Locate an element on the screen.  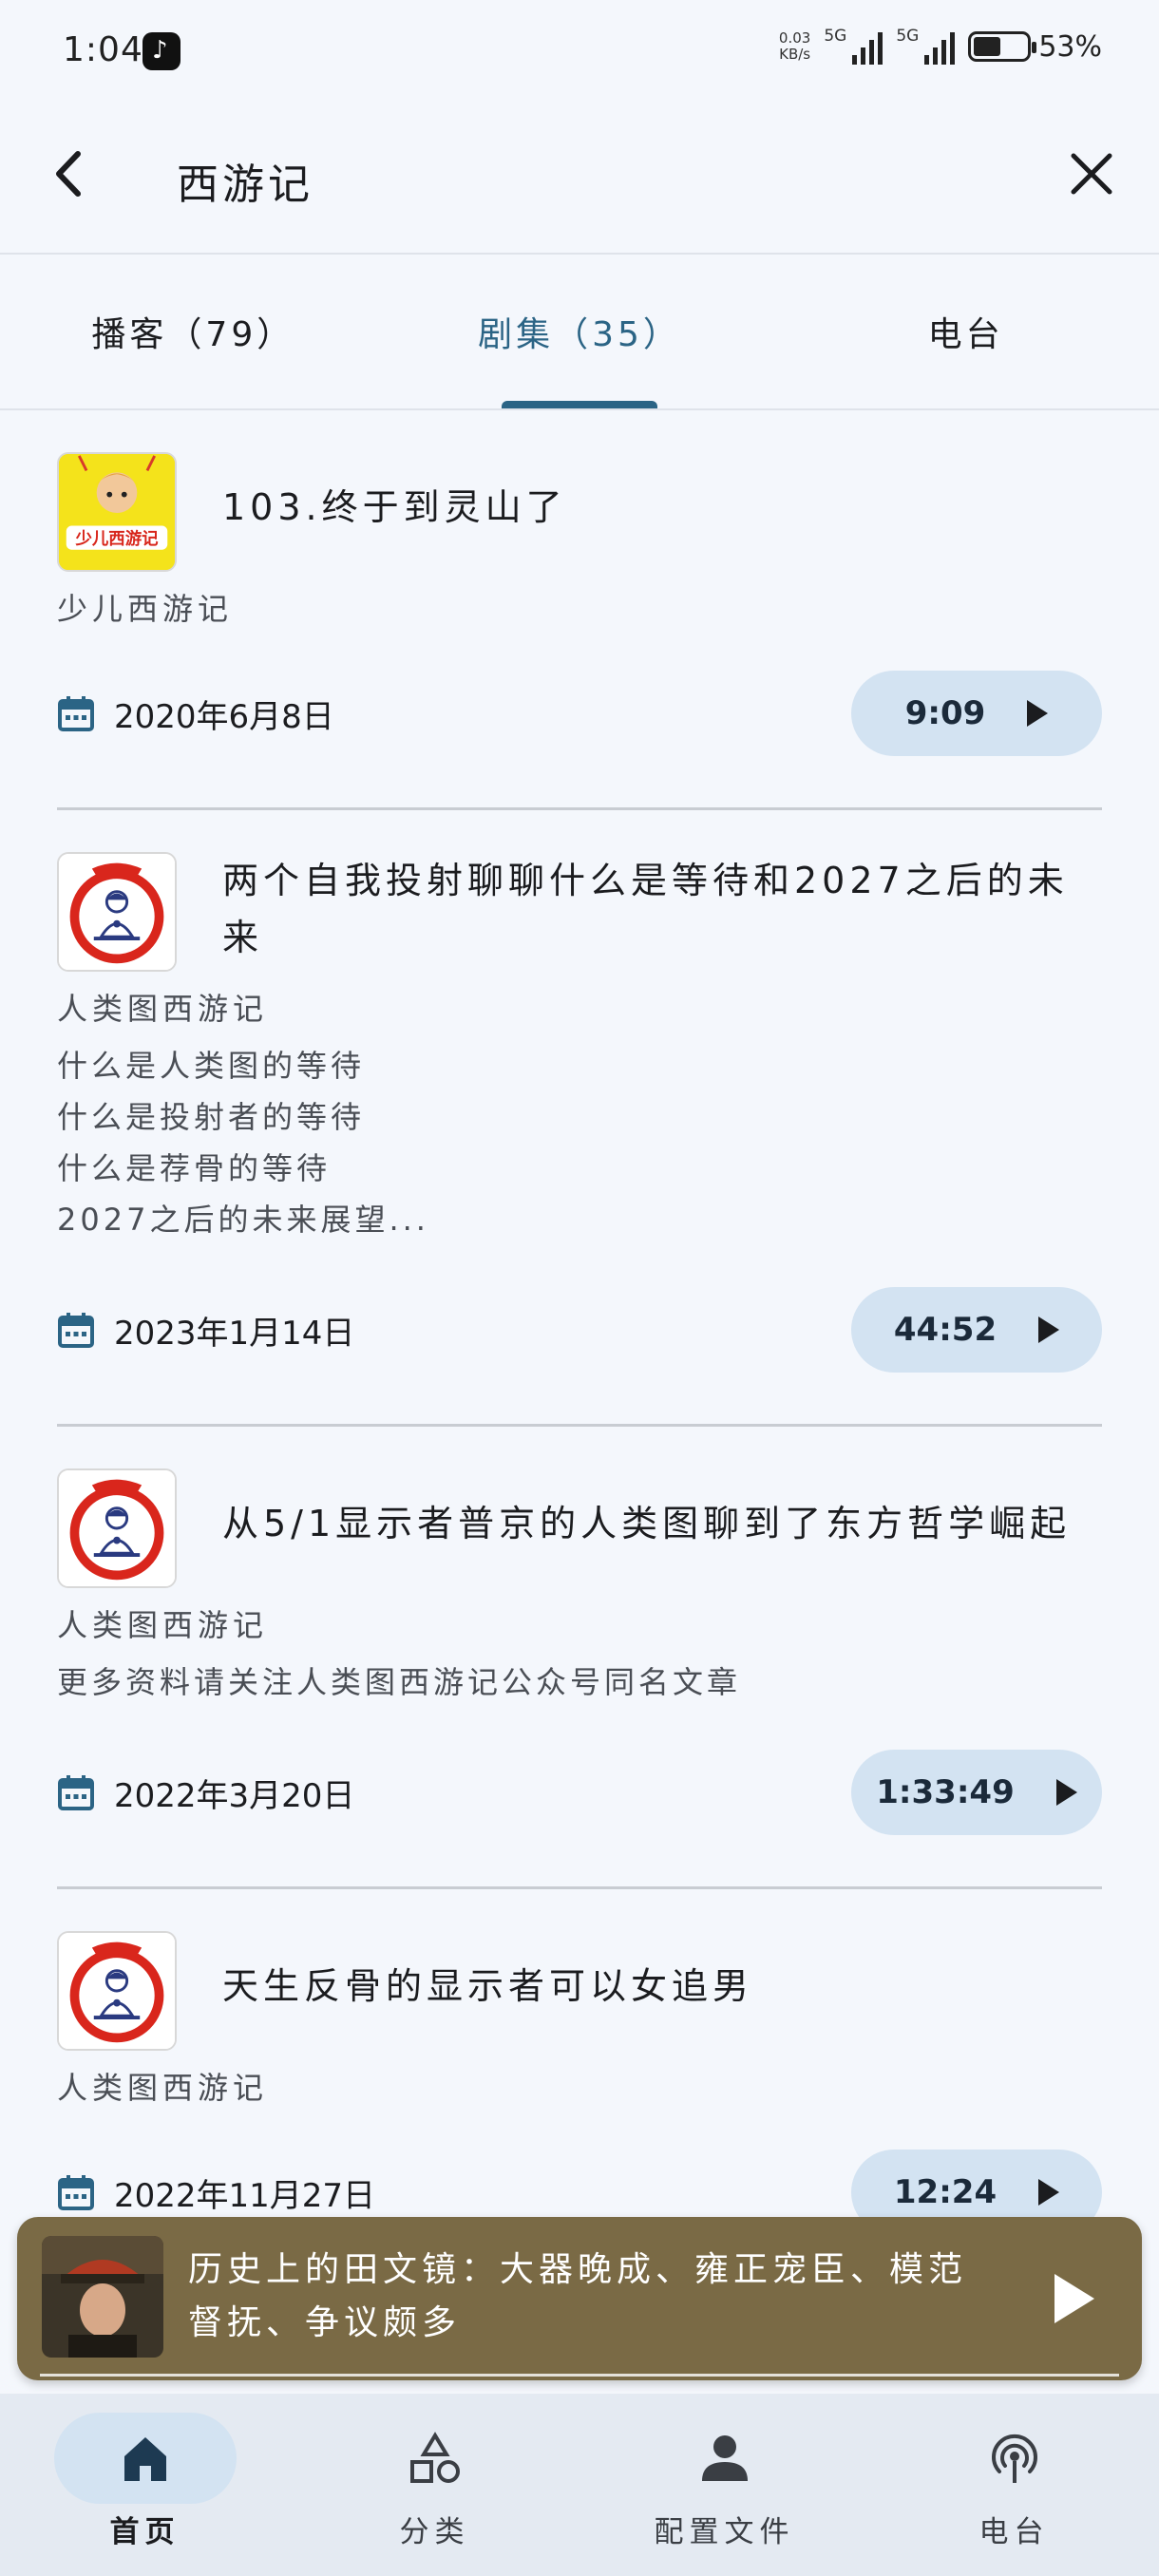
shapes-icon is located at coordinates (434, 2457).